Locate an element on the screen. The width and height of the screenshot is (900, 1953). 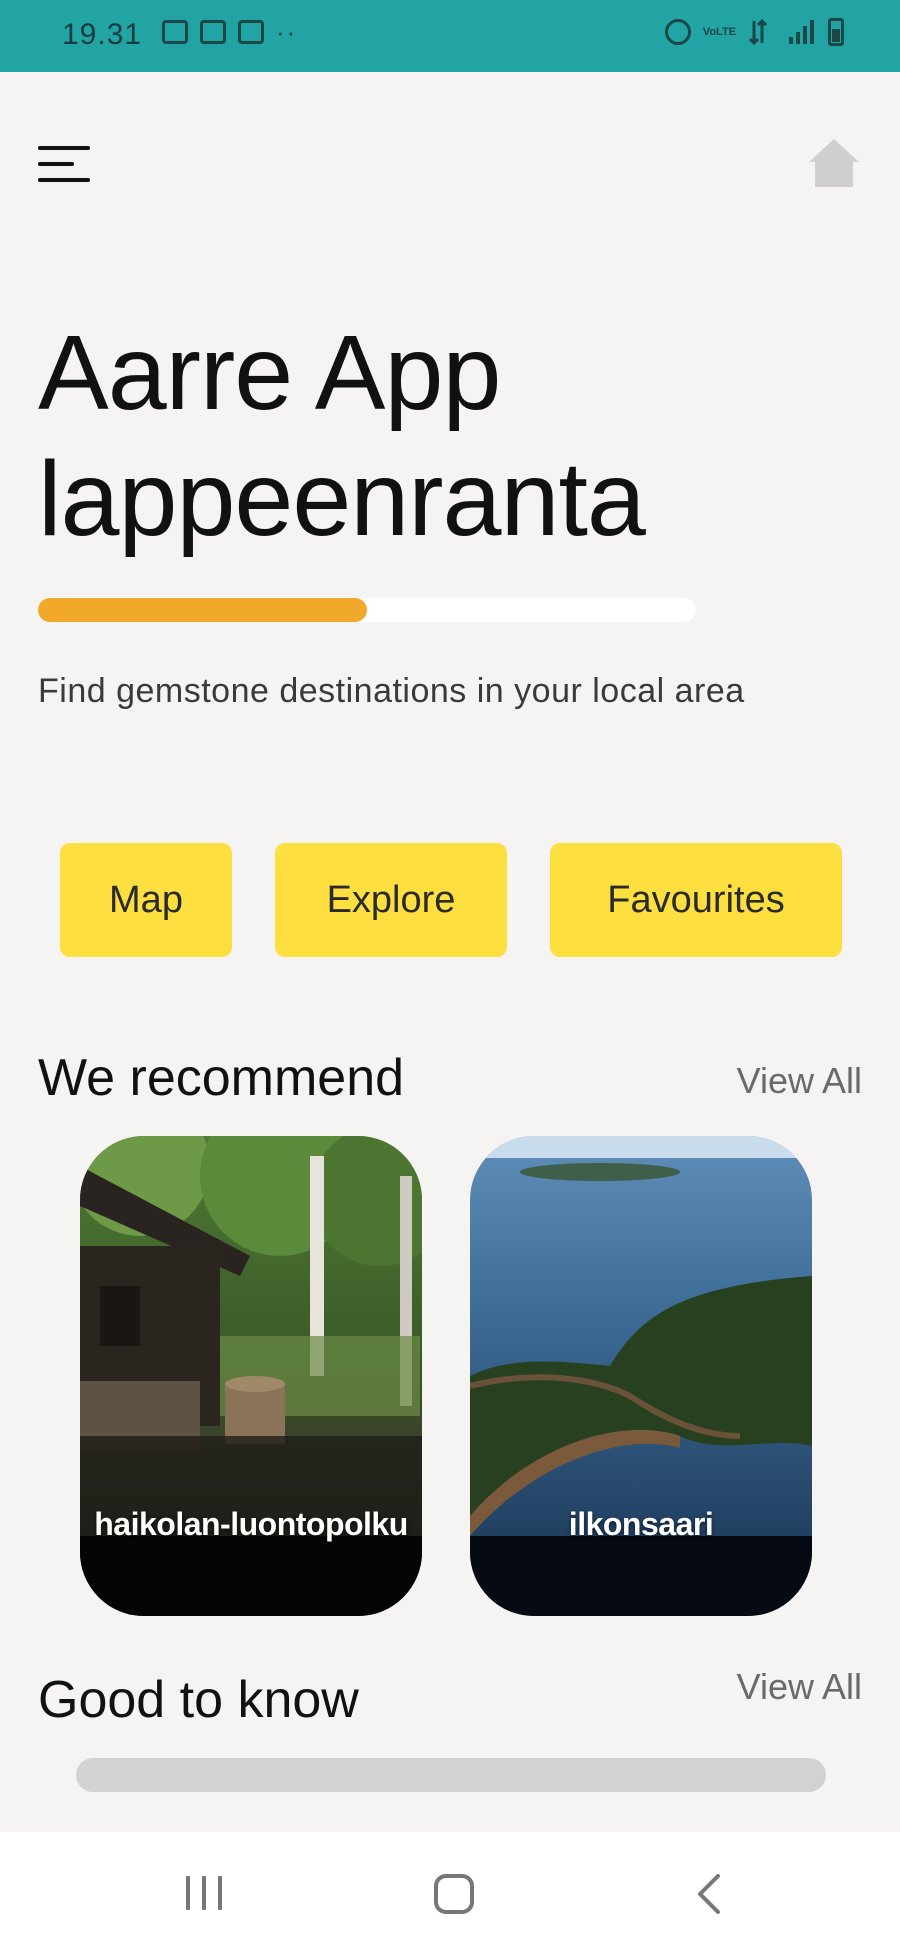
home-icon is located at coordinates (834, 163).